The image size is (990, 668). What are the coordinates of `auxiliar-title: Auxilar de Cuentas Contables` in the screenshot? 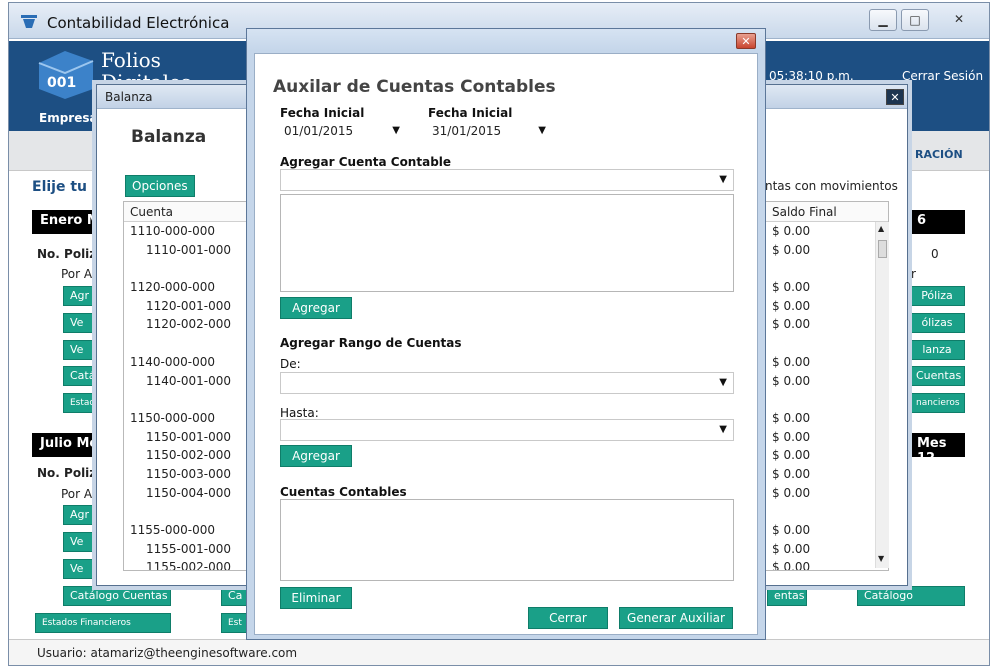 It's located at (414, 87).